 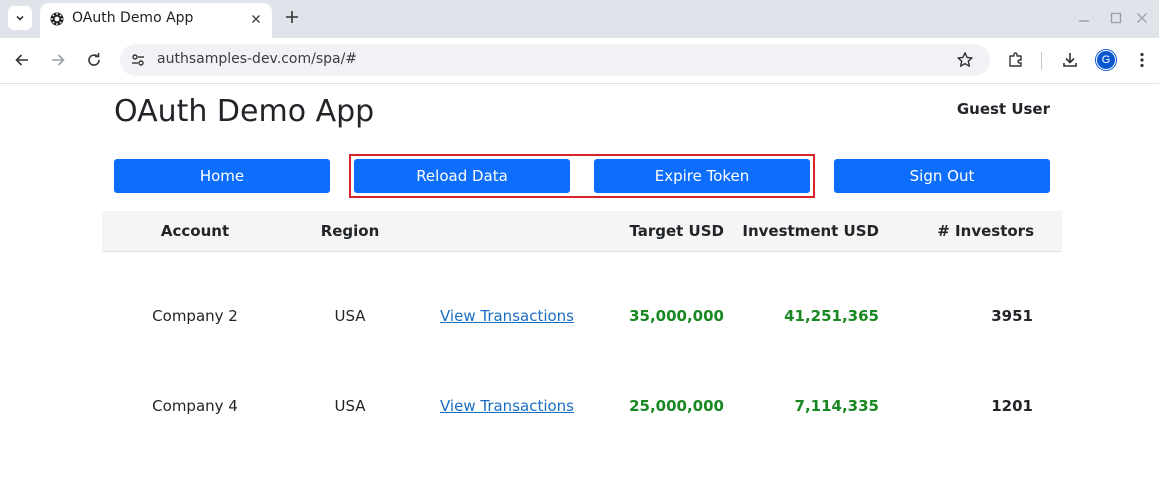 I want to click on close-window-icon, so click(x=1142, y=18).